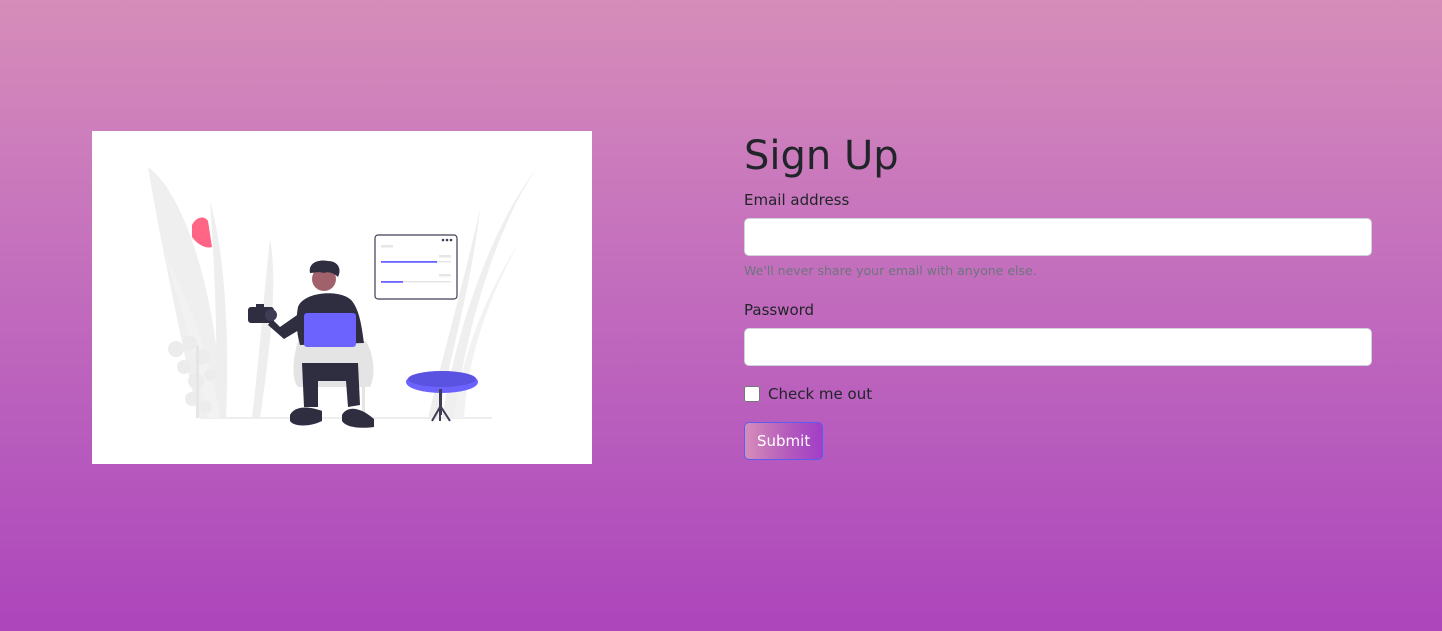  I want to click on right-shoe, so click(358, 418).